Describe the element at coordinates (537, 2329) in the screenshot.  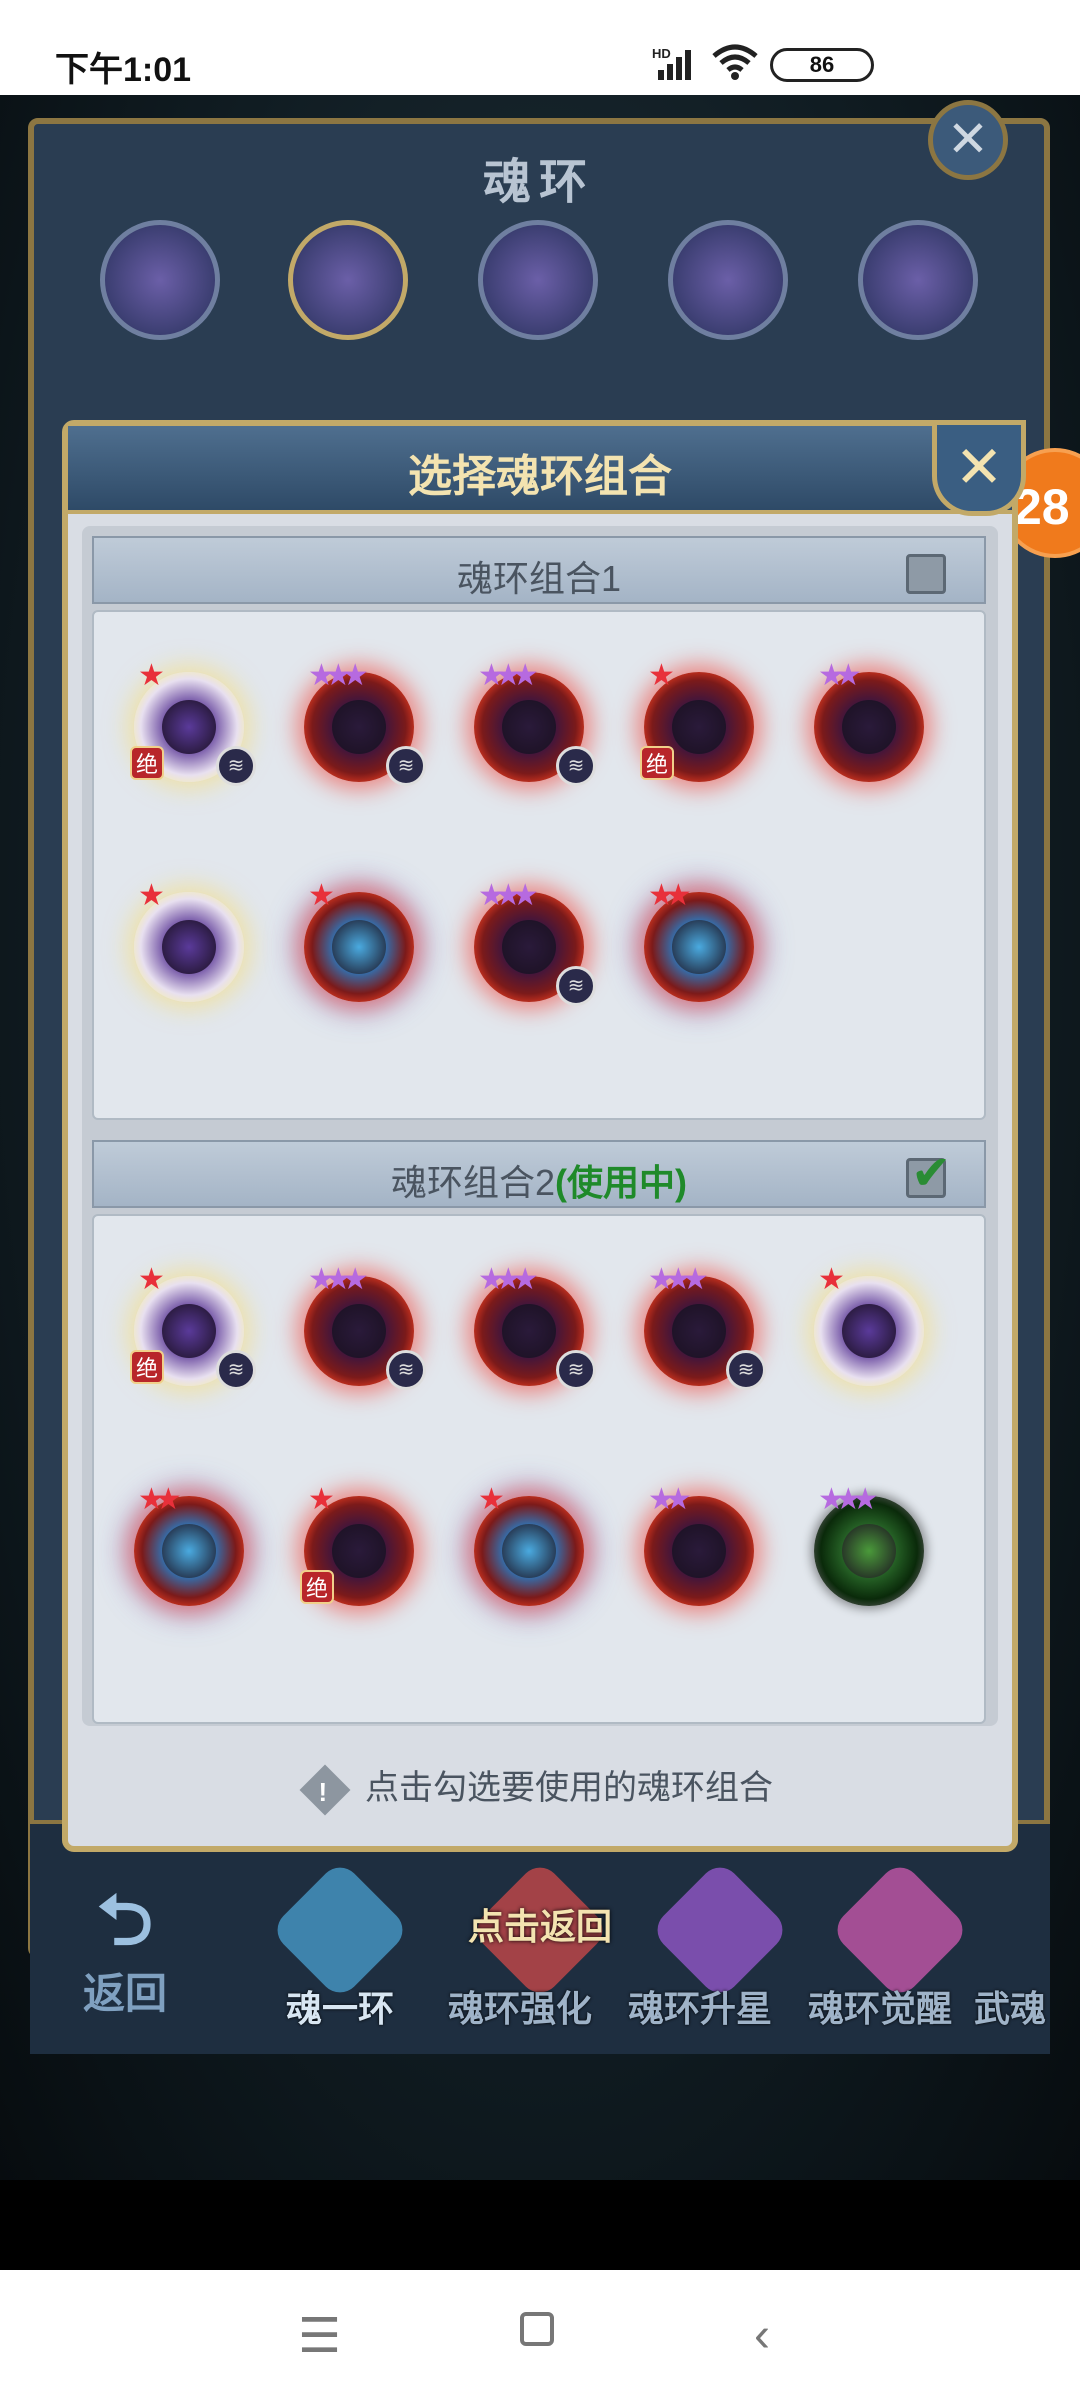
I see `home-icon` at that location.